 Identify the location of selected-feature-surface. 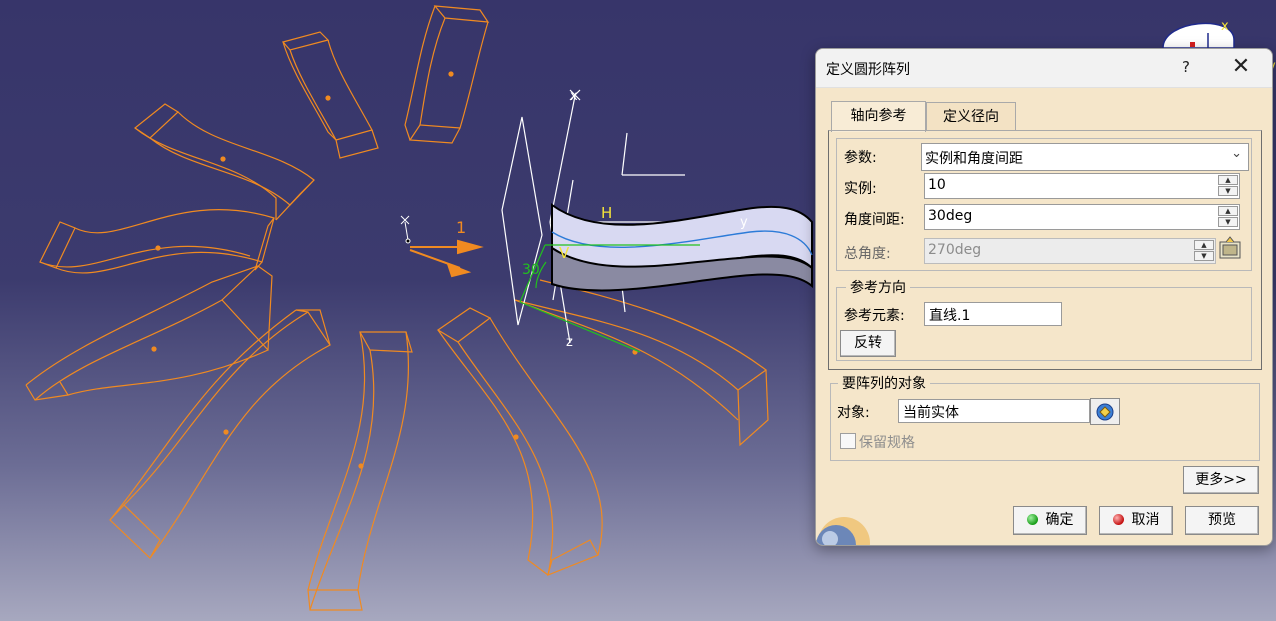
(682, 247).